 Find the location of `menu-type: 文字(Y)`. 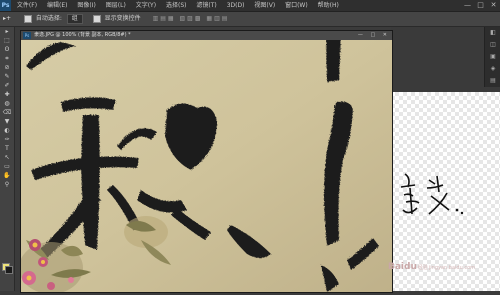

menu-type: 文字(Y) is located at coordinates (146, 5).